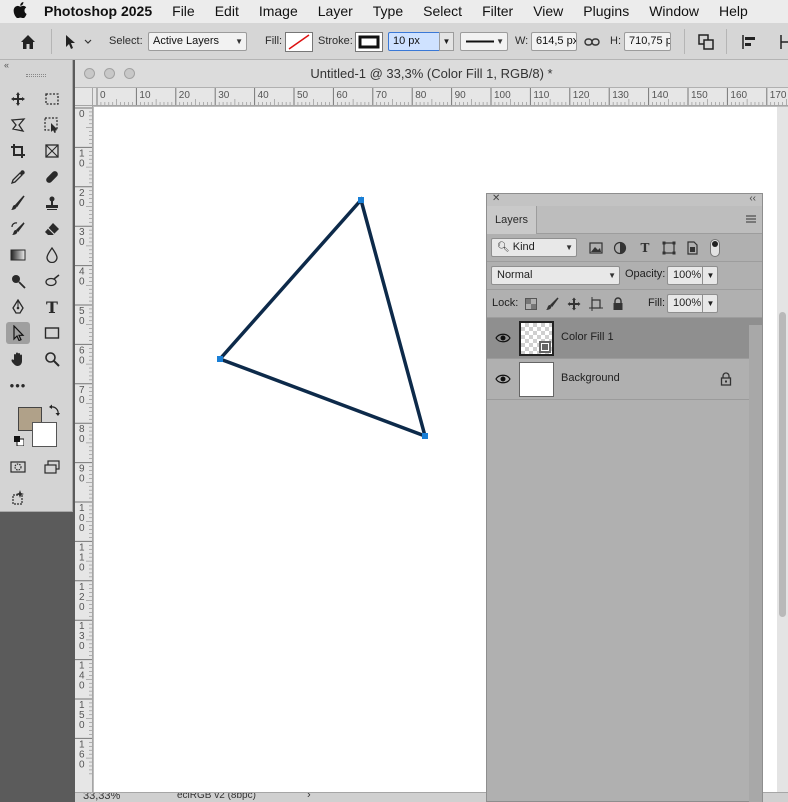 The width and height of the screenshot is (788, 802). What do you see at coordinates (606, 11) in the screenshot?
I see `menu-plugins: Plugins` at bounding box center [606, 11].